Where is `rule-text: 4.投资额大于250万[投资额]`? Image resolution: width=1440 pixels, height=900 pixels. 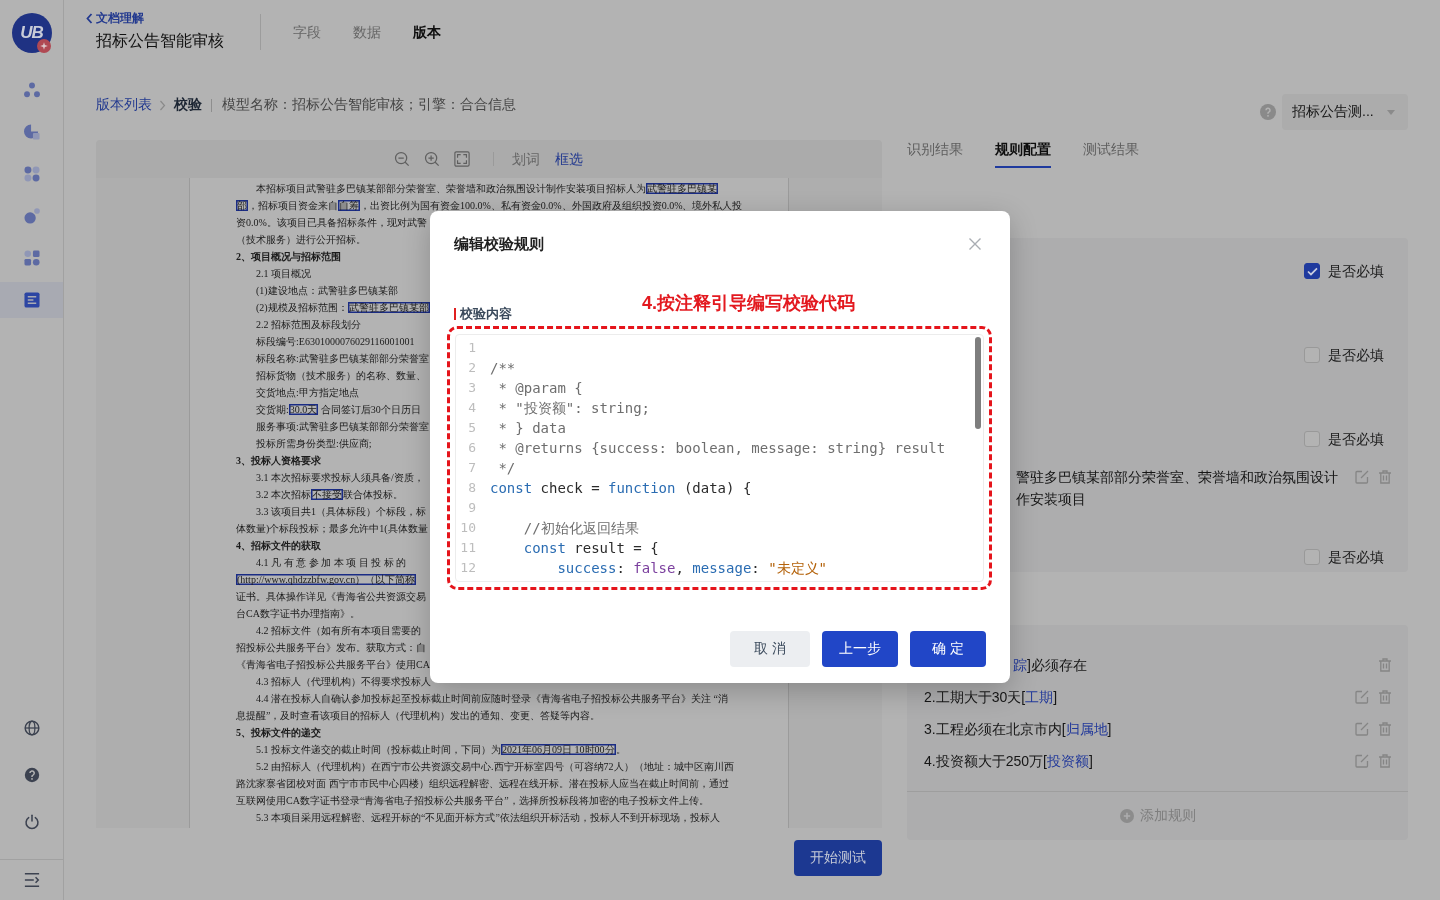
rule-text: 4.投资额大于250万[投资额] is located at coordinates (1008, 761).